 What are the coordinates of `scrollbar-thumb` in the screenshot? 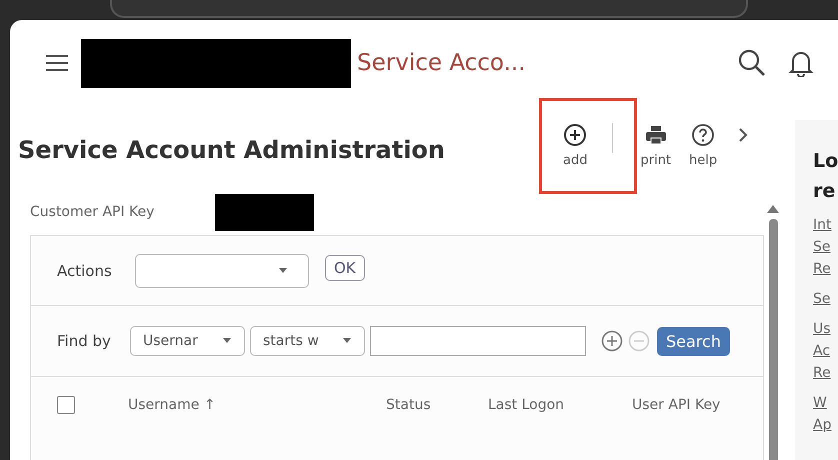 It's located at (773, 339).